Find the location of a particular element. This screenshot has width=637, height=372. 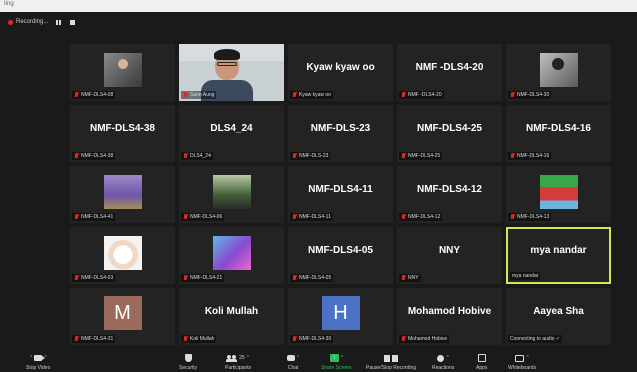

participant-name-text: NMF-DLS4-30 is located at coordinates (315, 339).